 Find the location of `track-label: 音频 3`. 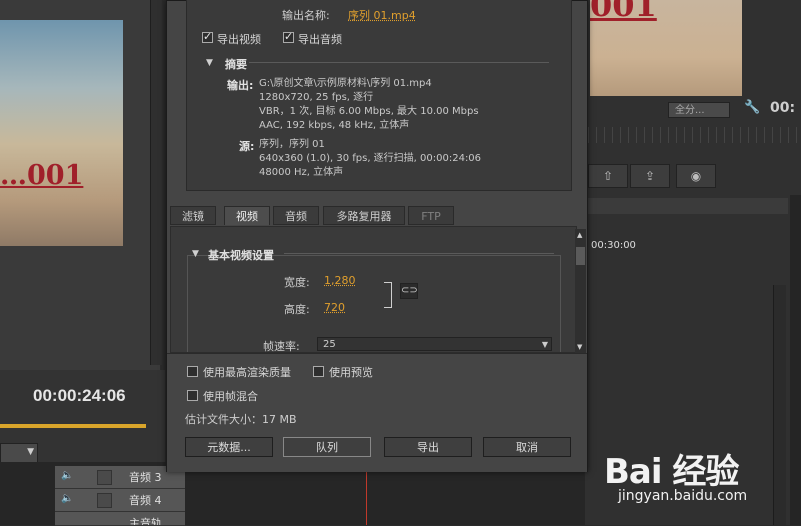

track-label: 音频 3 is located at coordinates (145, 477).